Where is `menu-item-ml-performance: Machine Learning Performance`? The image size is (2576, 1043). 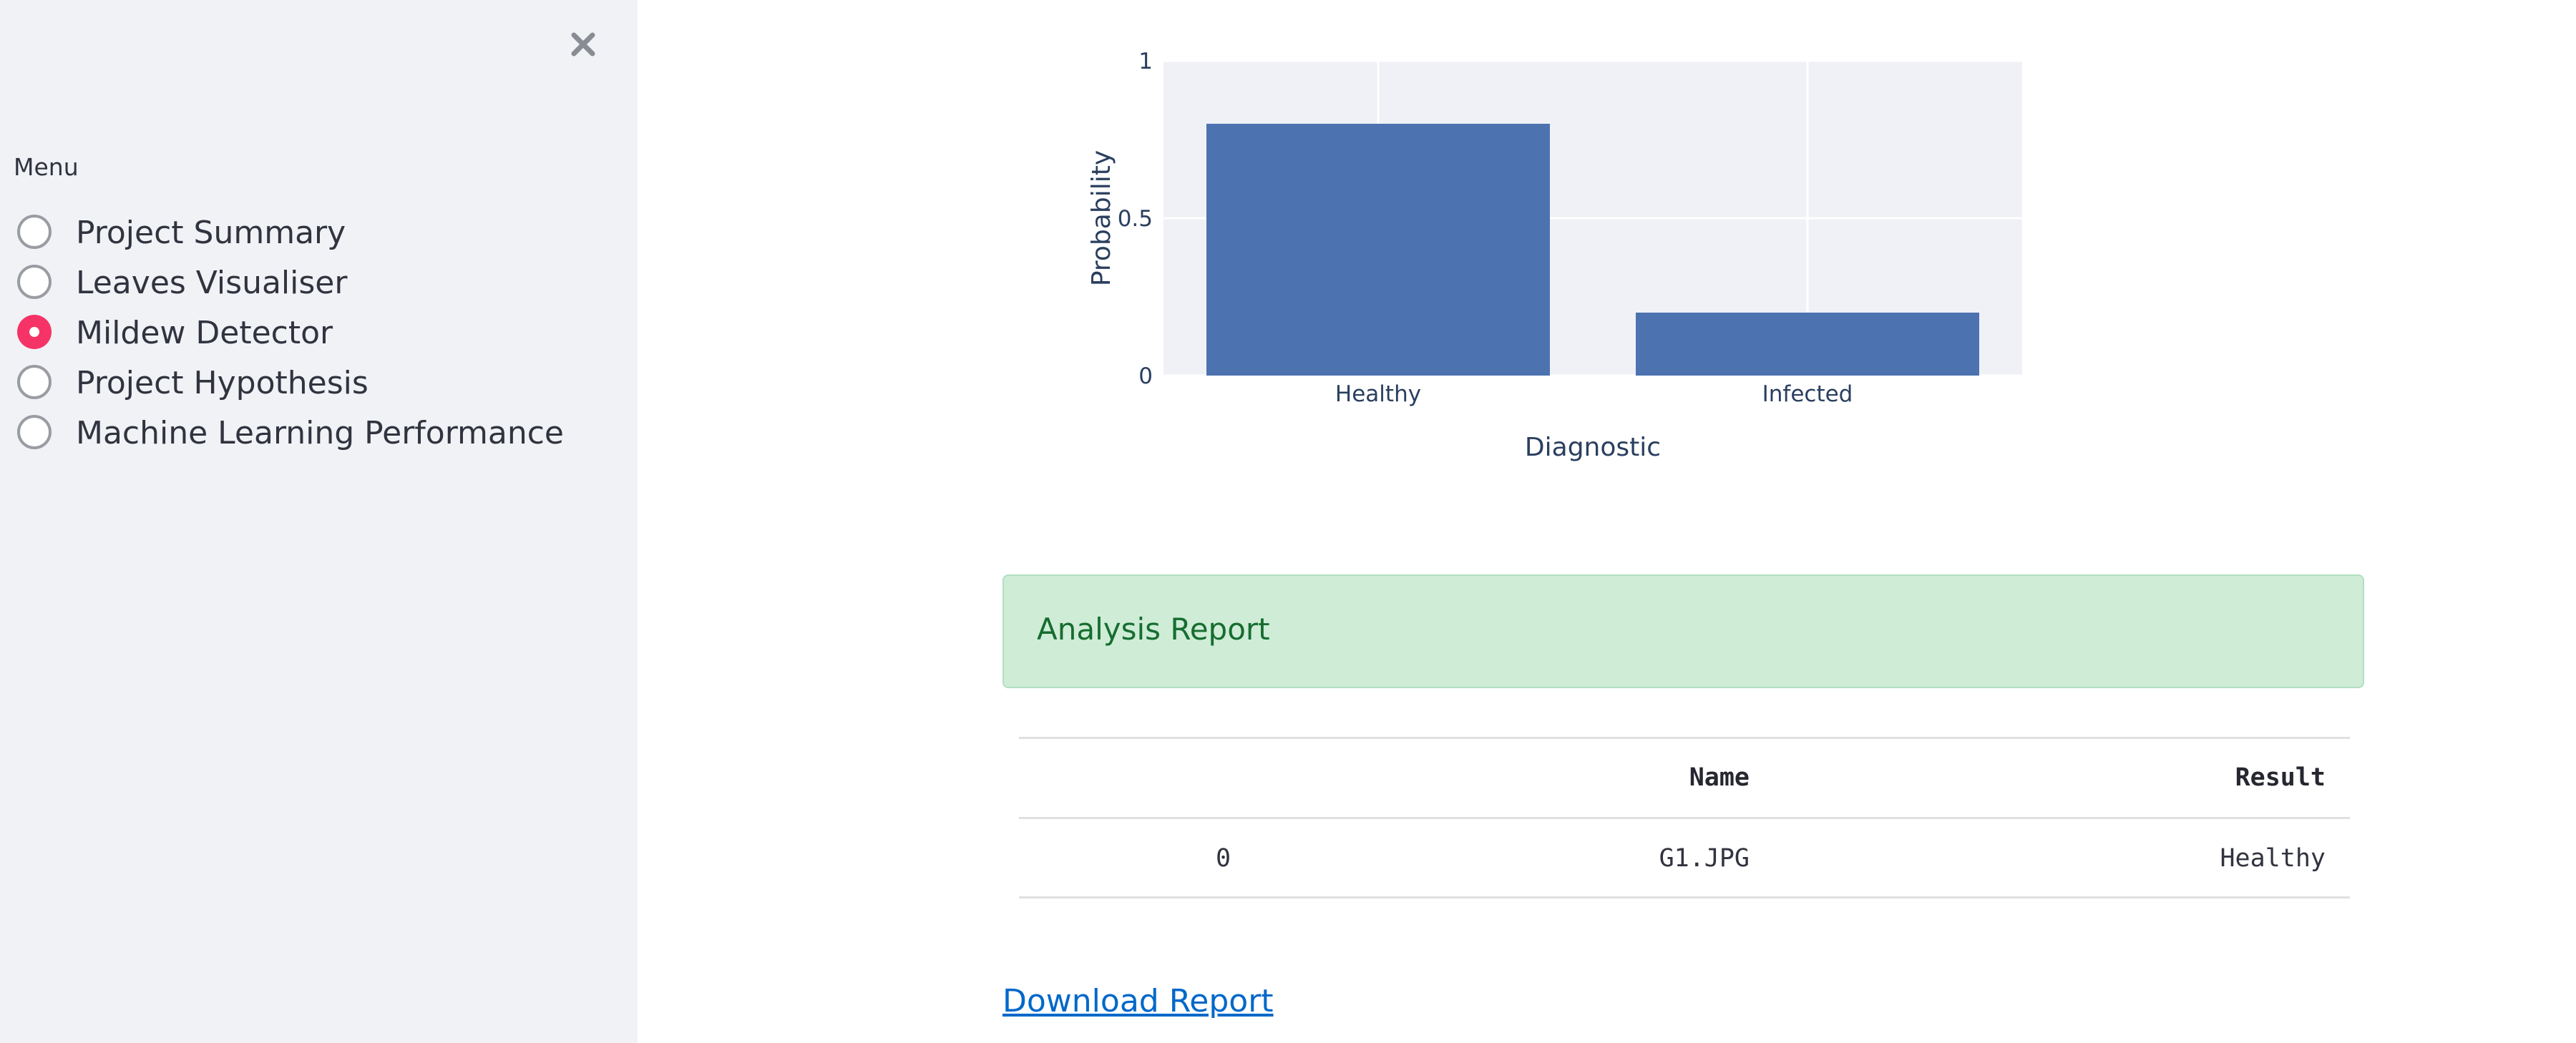
menu-item-ml-performance: Machine Learning Performance is located at coordinates (307, 432).